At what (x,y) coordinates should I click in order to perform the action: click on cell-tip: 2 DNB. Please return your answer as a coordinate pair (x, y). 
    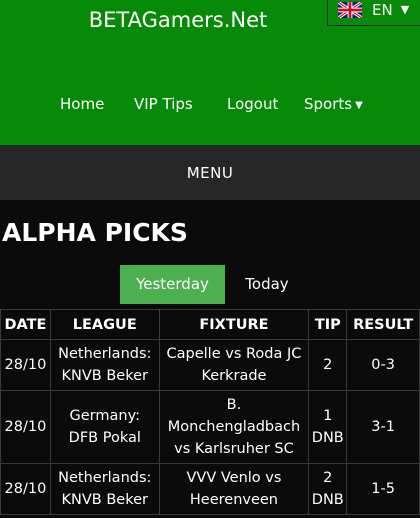
    Looking at the image, I should click on (328, 489).